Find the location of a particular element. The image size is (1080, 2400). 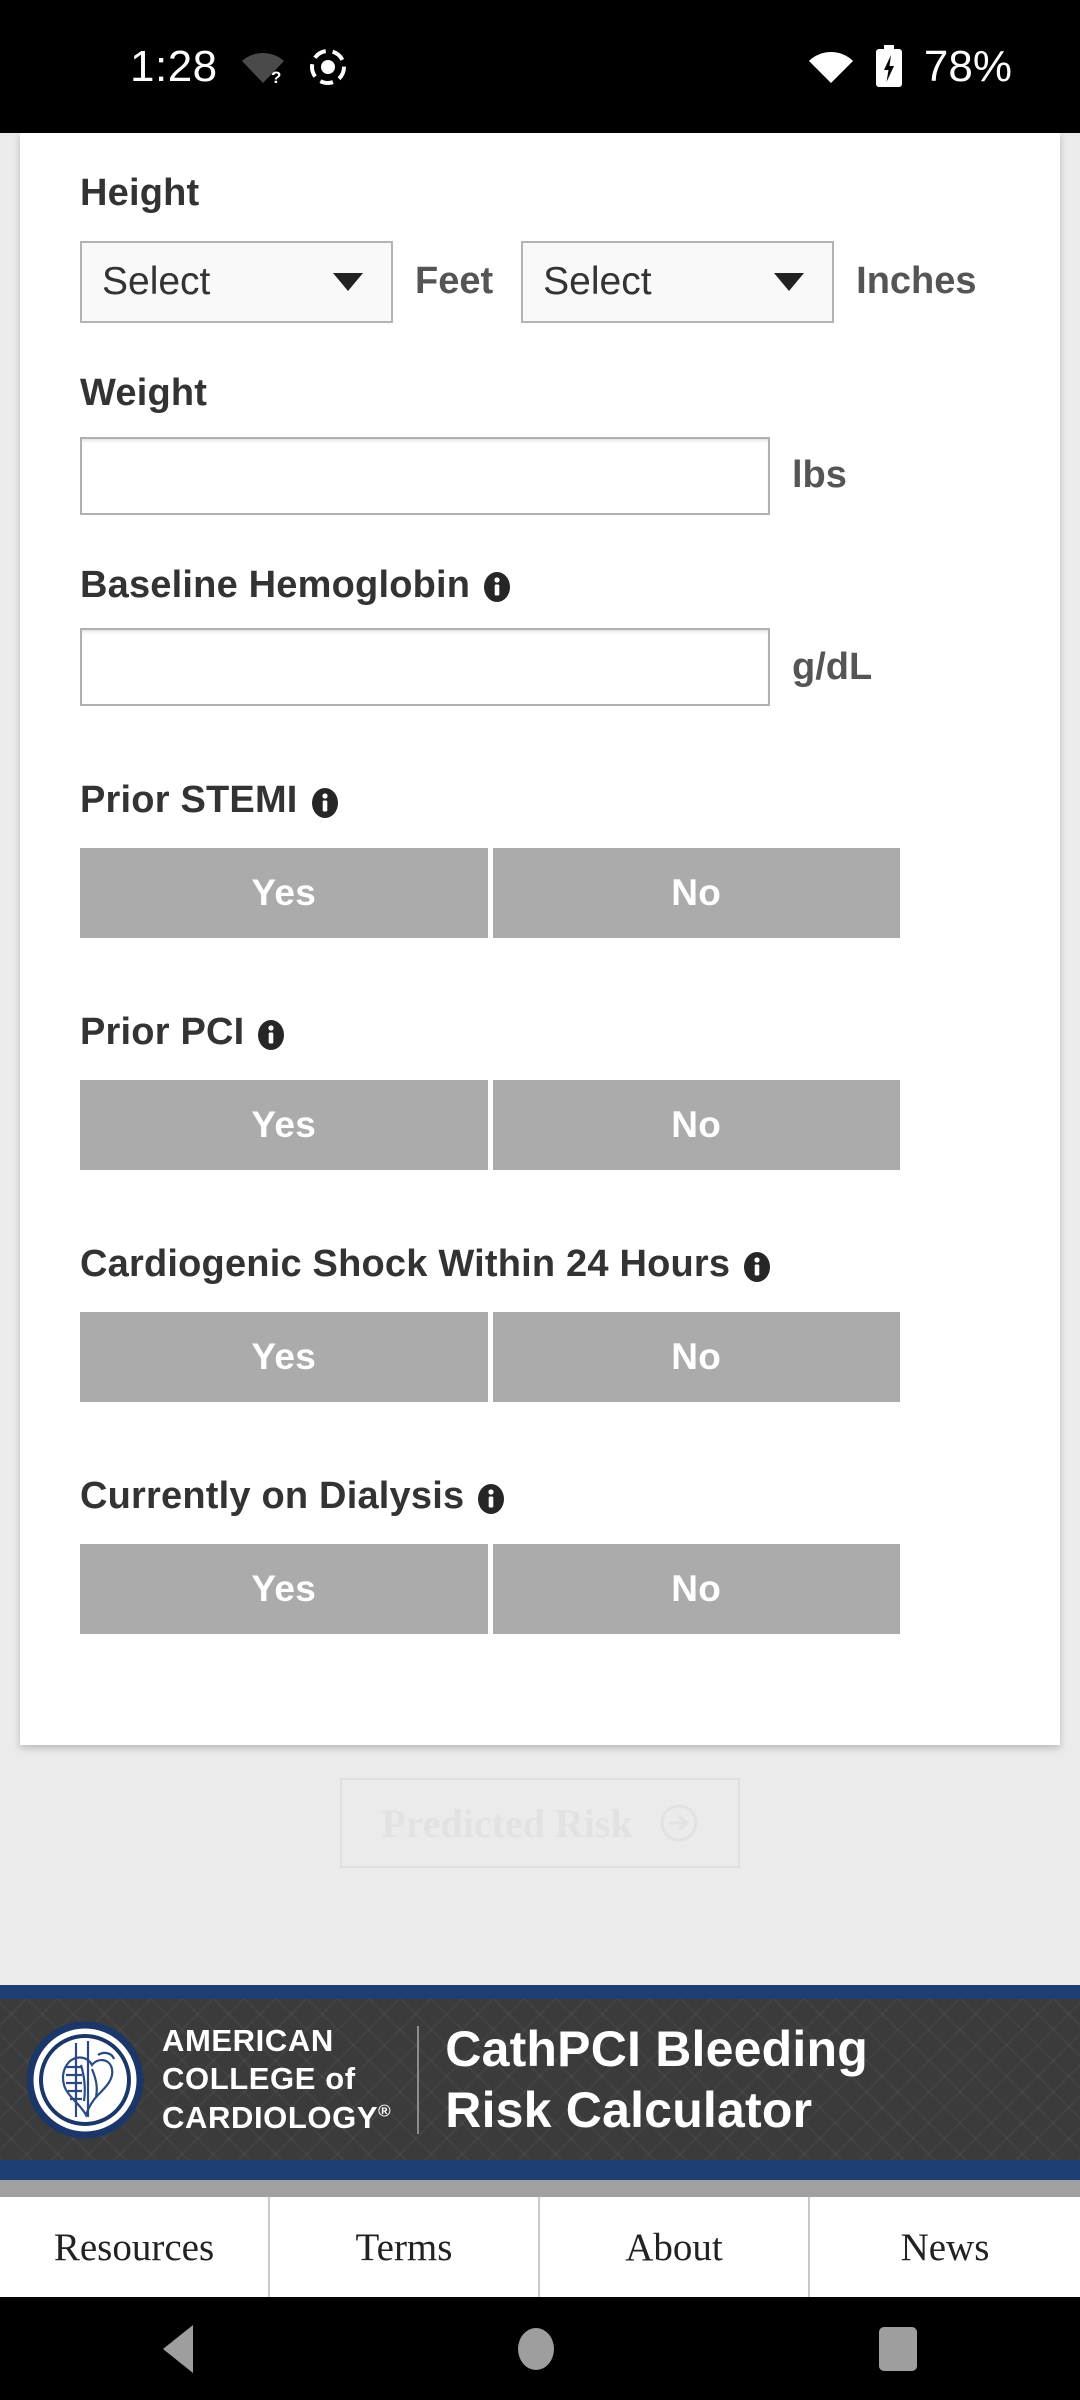

height-inches-select: Select is located at coordinates (678, 281).